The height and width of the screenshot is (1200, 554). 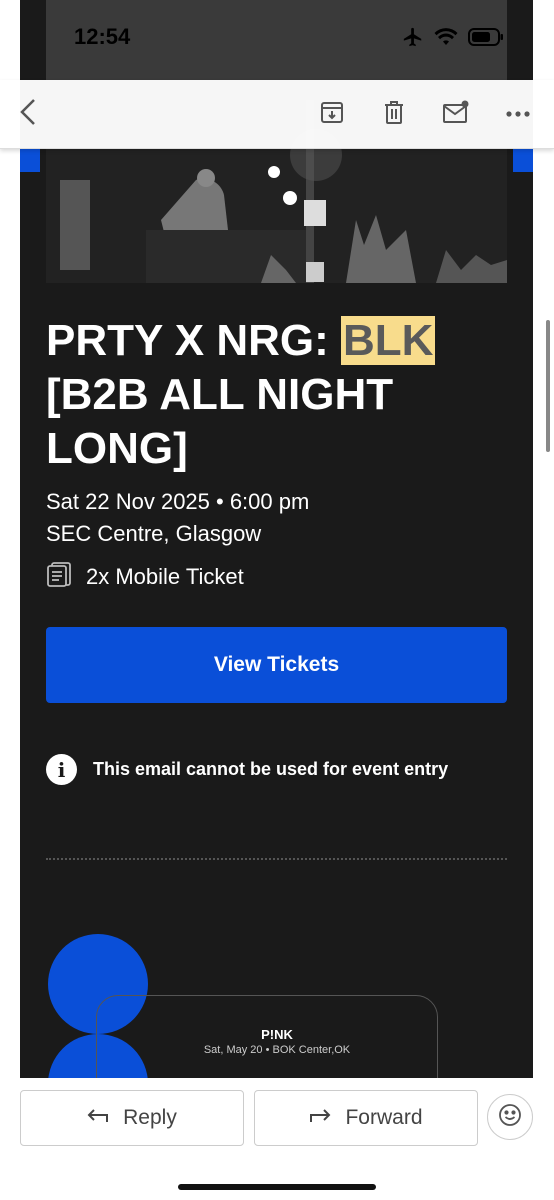 What do you see at coordinates (154, 533) in the screenshot?
I see `event-venue: SEC Centre, Glasgow` at bounding box center [154, 533].